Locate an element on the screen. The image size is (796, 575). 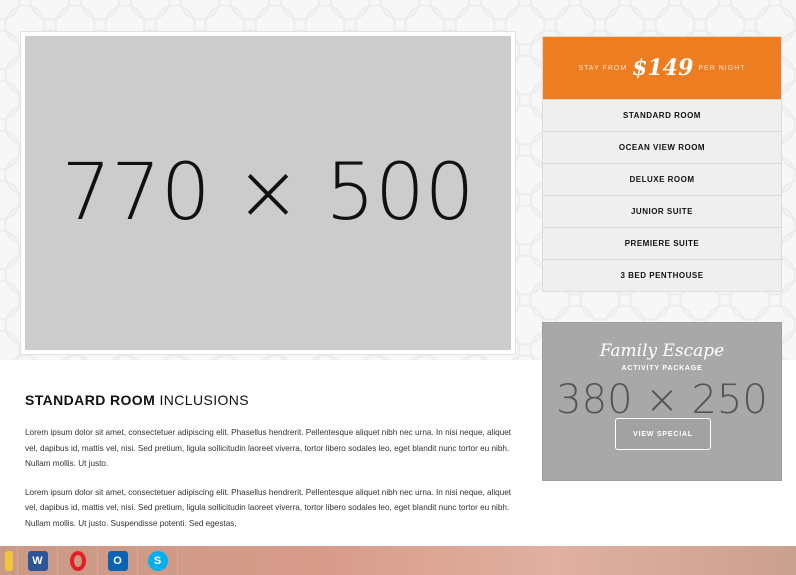
price-header: STAY FROM $149 PER NIGHT is located at coordinates (662, 68).